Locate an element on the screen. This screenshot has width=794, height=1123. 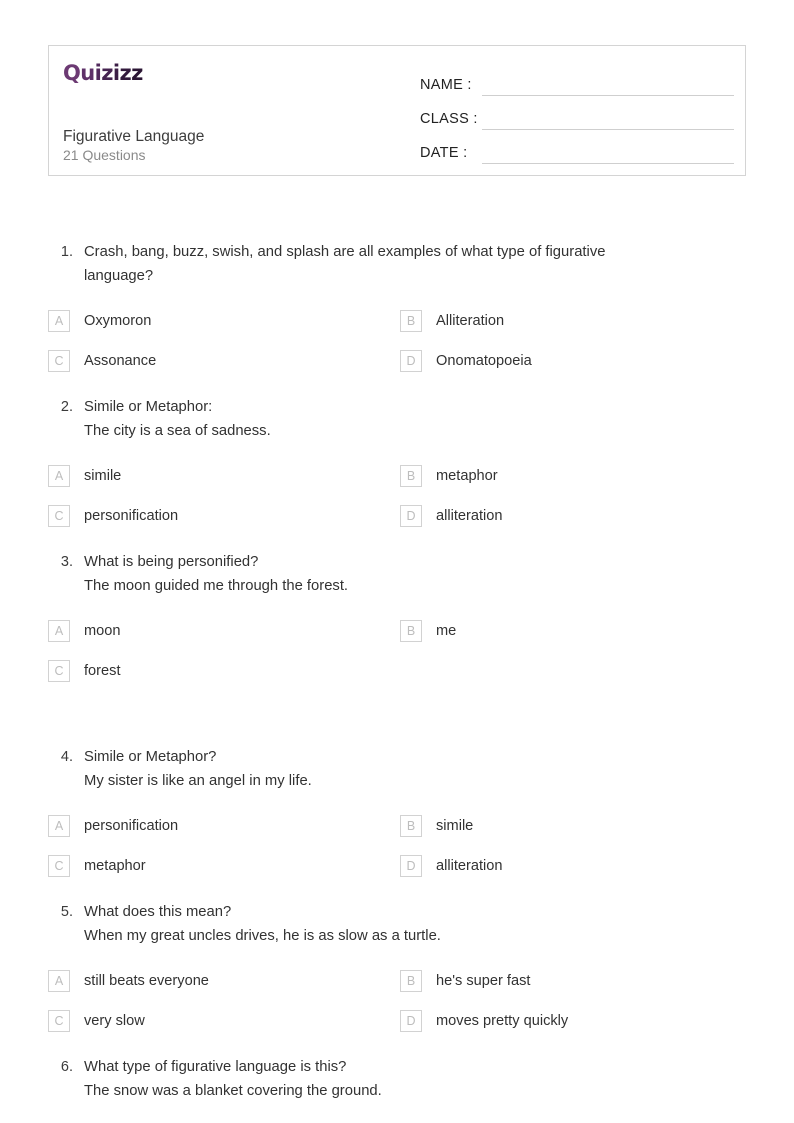
answer-options: Amoon Bme Cforest is located at coordinates (397, 671).